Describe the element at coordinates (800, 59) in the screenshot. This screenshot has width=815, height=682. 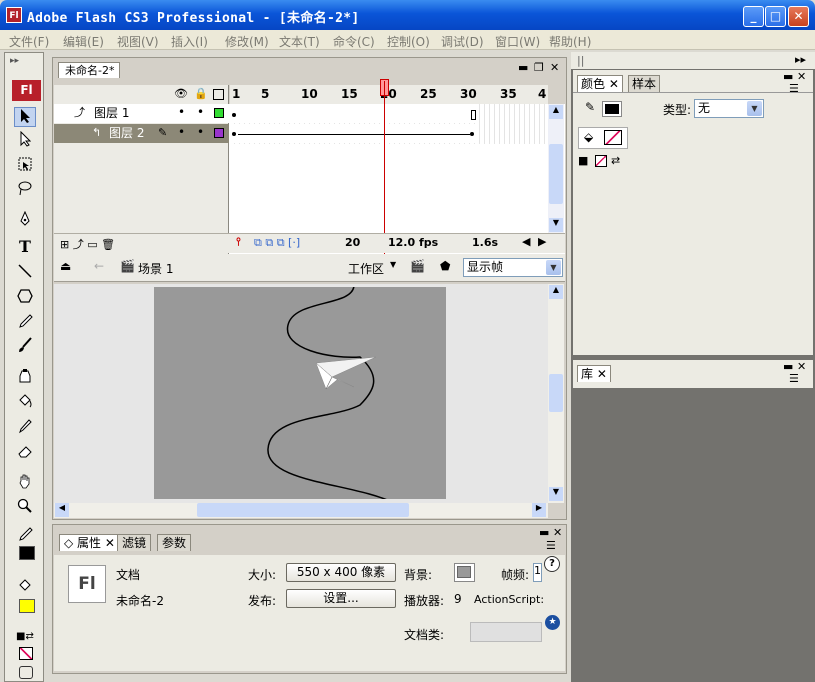
I see `dock-collapse-icon: ▸▸` at that location.